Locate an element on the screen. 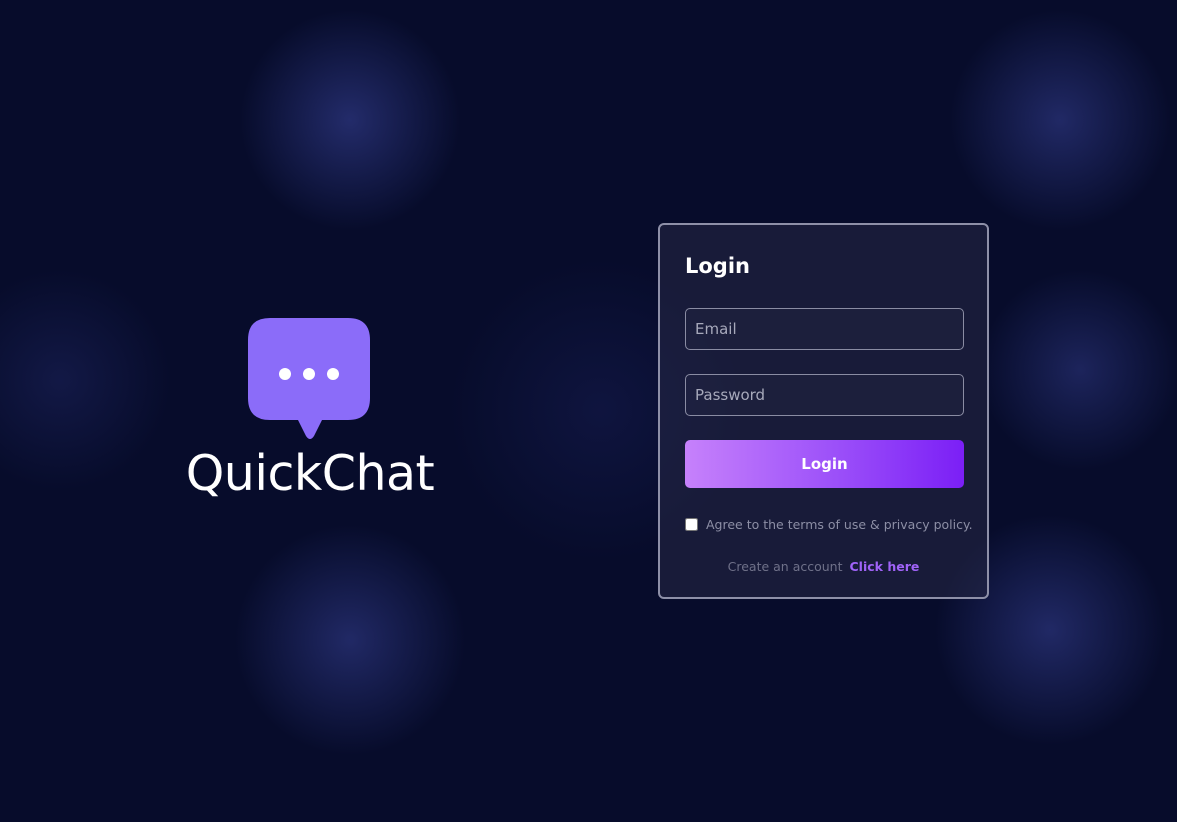 The width and height of the screenshot is (1177, 822). brand-block: QuickChat is located at coordinates (310, 410).